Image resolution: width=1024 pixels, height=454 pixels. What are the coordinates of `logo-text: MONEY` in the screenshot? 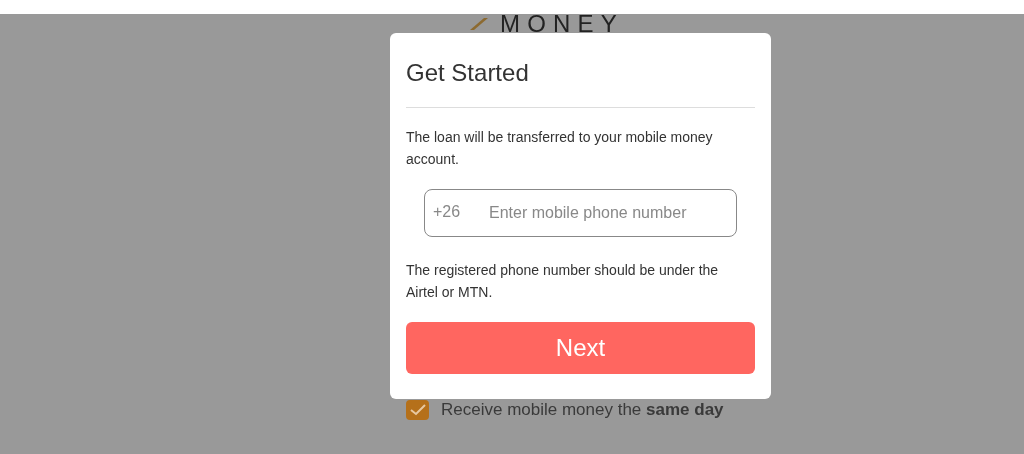 It's located at (562, 24).